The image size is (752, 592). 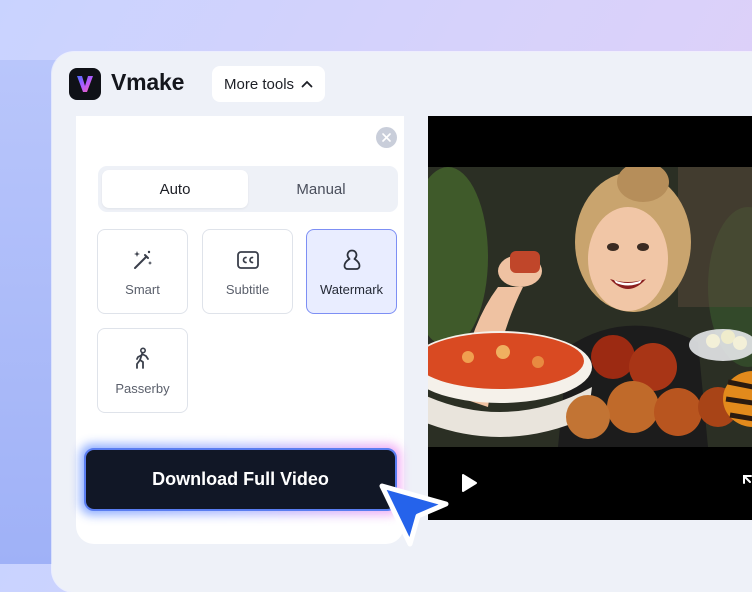 I want to click on tool-card-passerby: Passerby, so click(x=142, y=370).